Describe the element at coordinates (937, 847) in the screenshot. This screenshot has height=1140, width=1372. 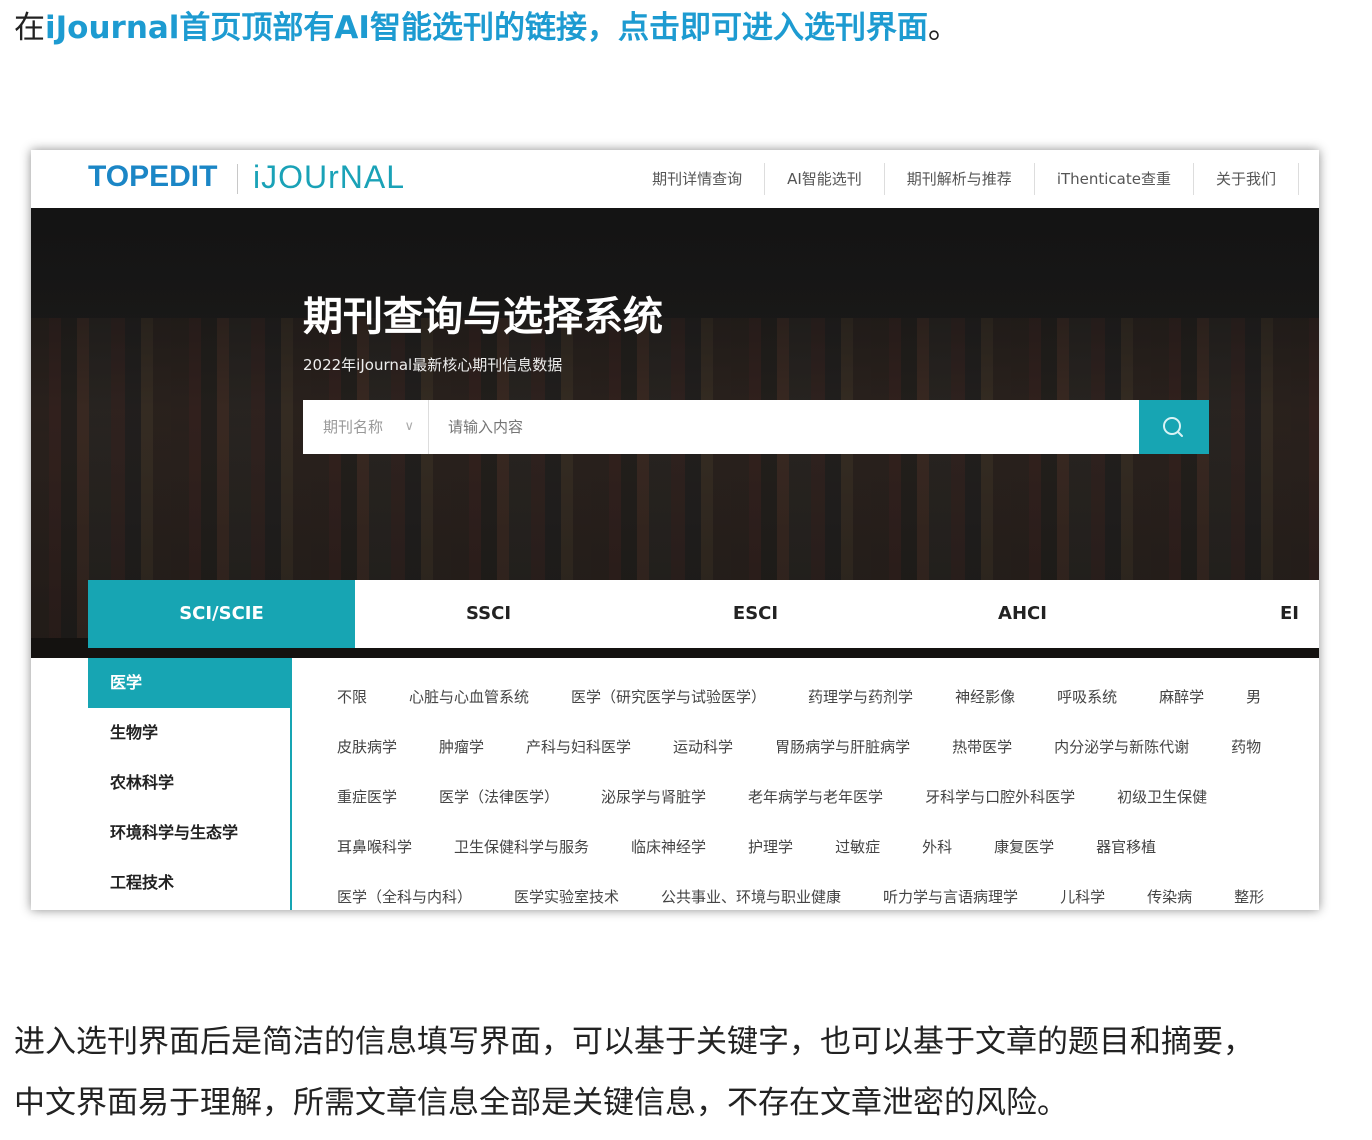
I see `subject-link: 外科` at that location.